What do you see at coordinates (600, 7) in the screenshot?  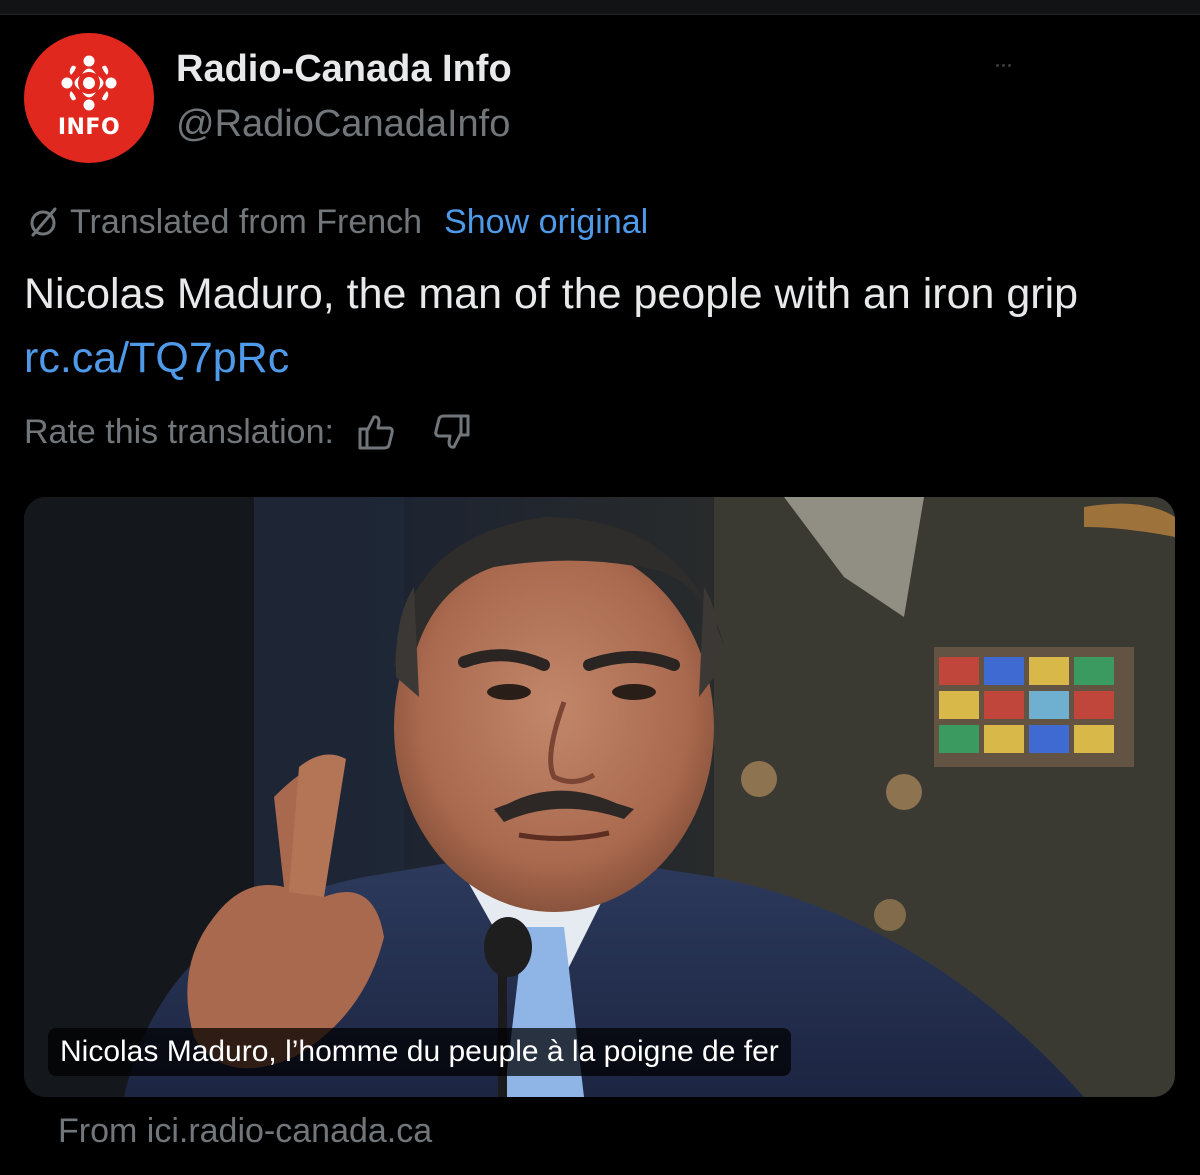 I see `top-strip` at bounding box center [600, 7].